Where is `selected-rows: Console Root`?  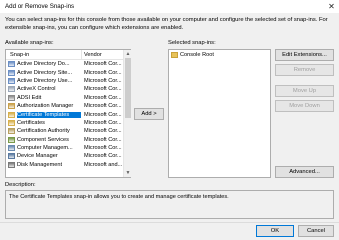 selected-rows: Console Root is located at coordinates (219, 54).